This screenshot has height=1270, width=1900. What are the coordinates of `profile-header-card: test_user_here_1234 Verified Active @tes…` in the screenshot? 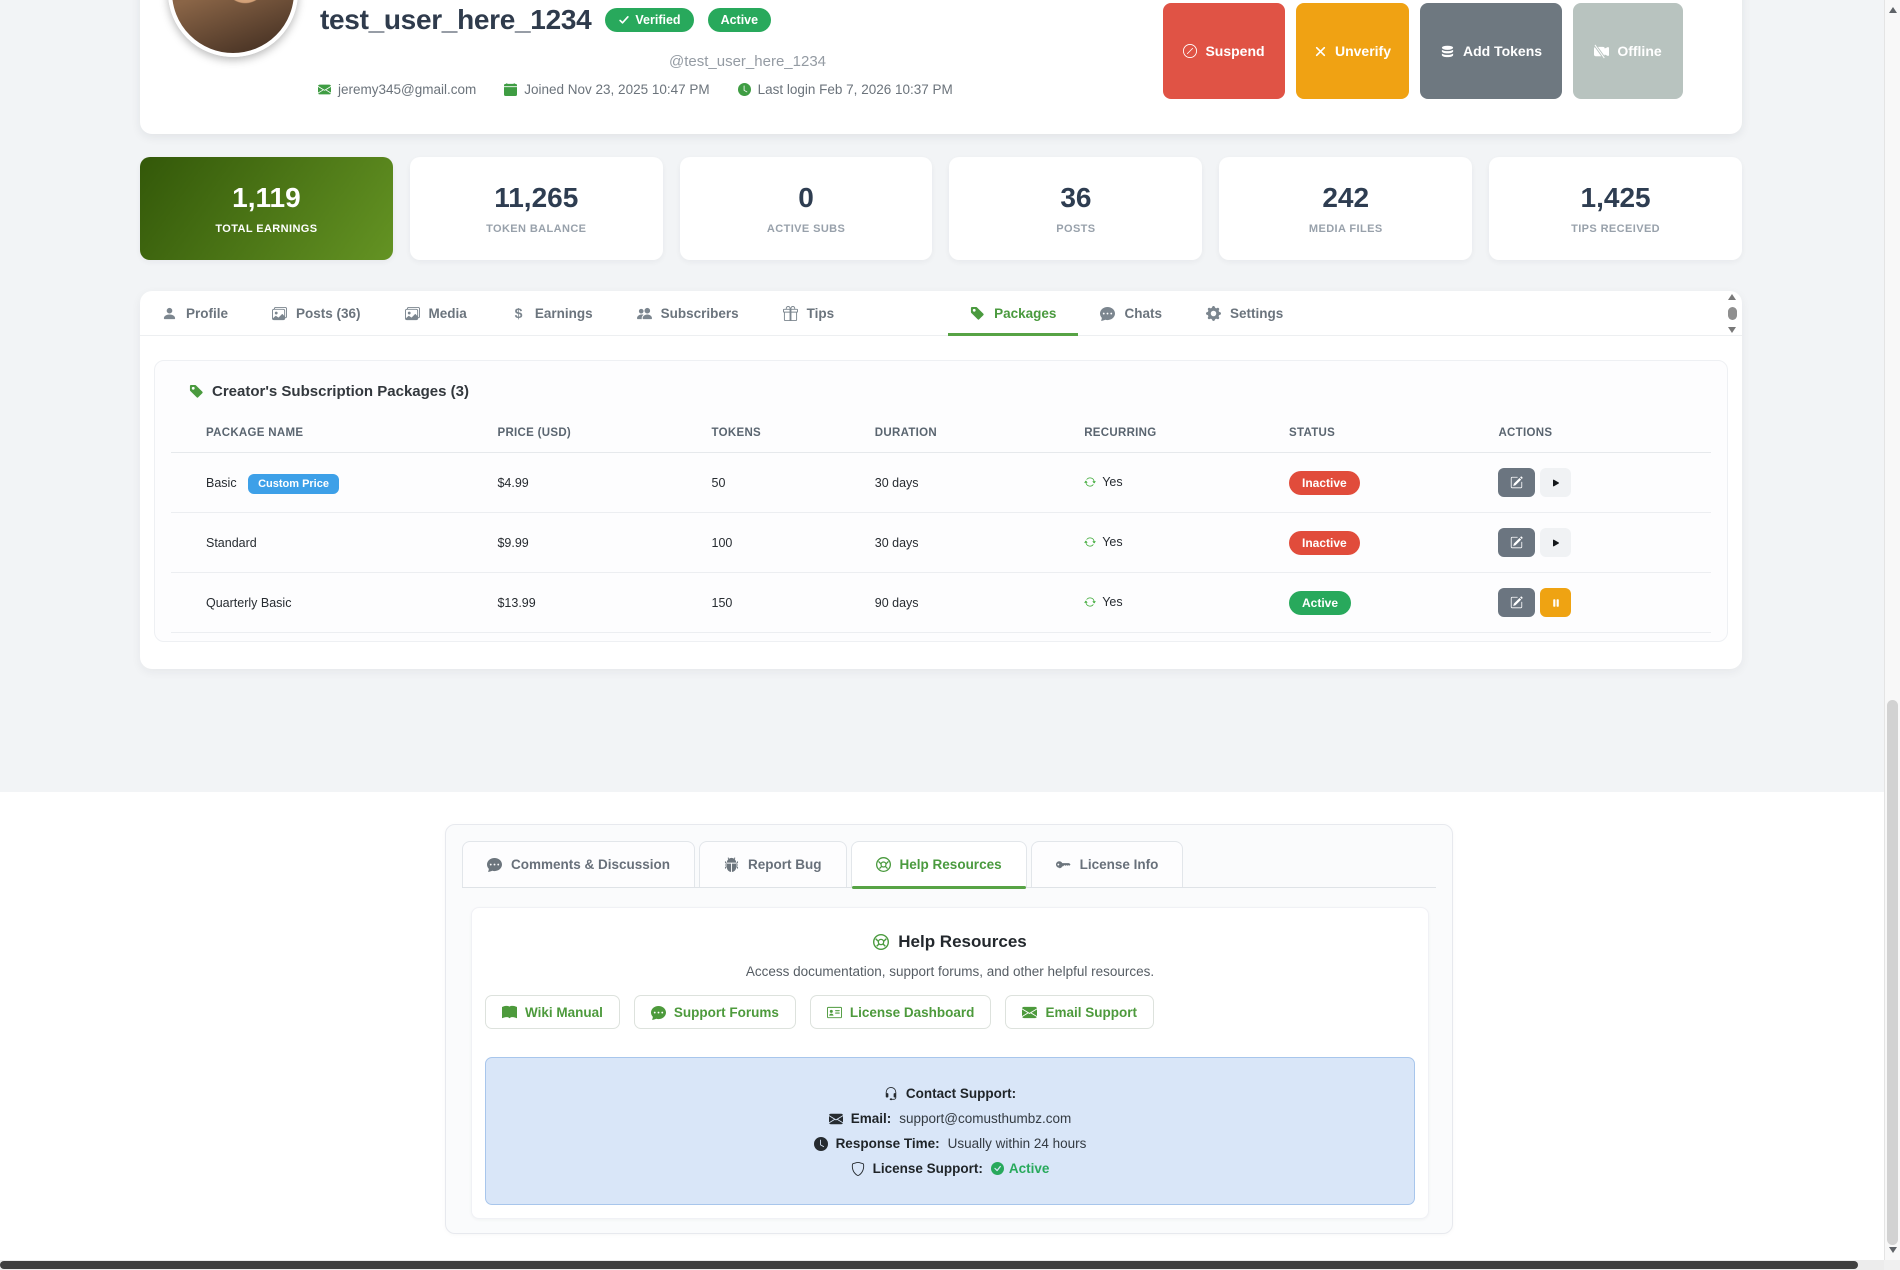 It's located at (941, 67).